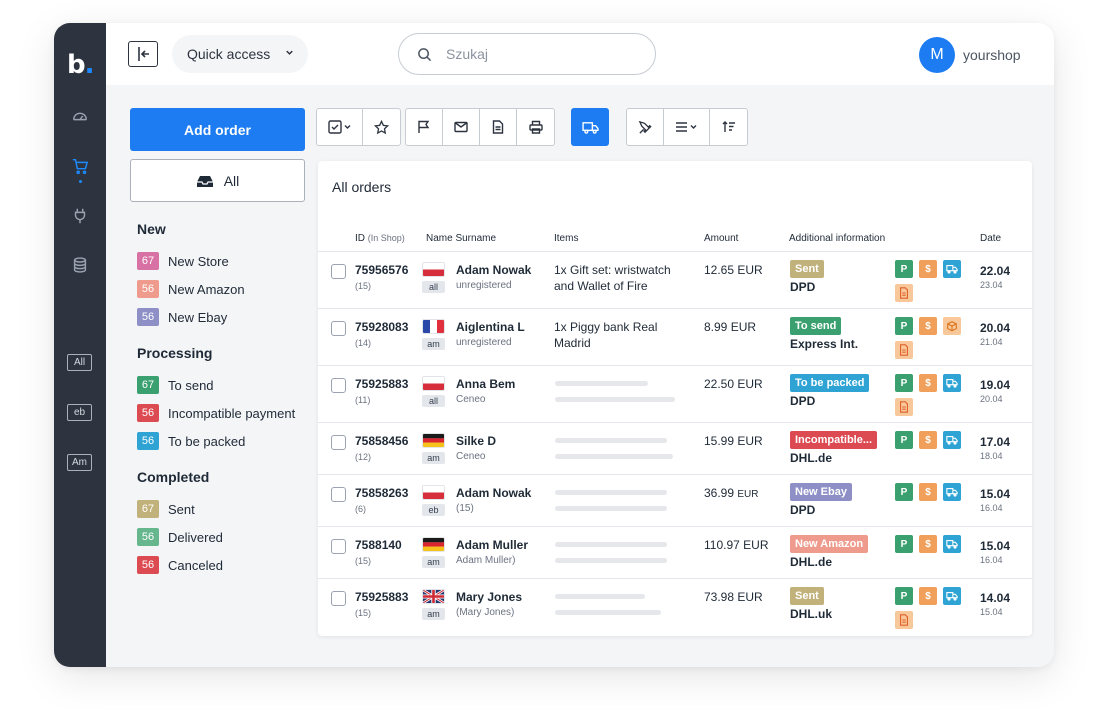  I want to click on customer-name: Mary Jones, so click(489, 597).